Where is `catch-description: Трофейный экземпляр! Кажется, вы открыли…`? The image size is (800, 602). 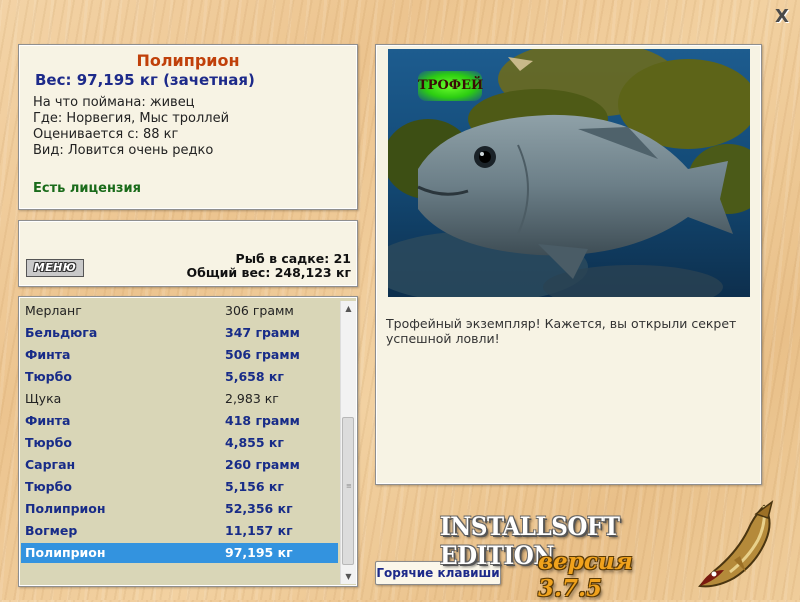
catch-description: Трофейный экземпляр! Кажется, вы открыли… is located at coordinates (561, 331).